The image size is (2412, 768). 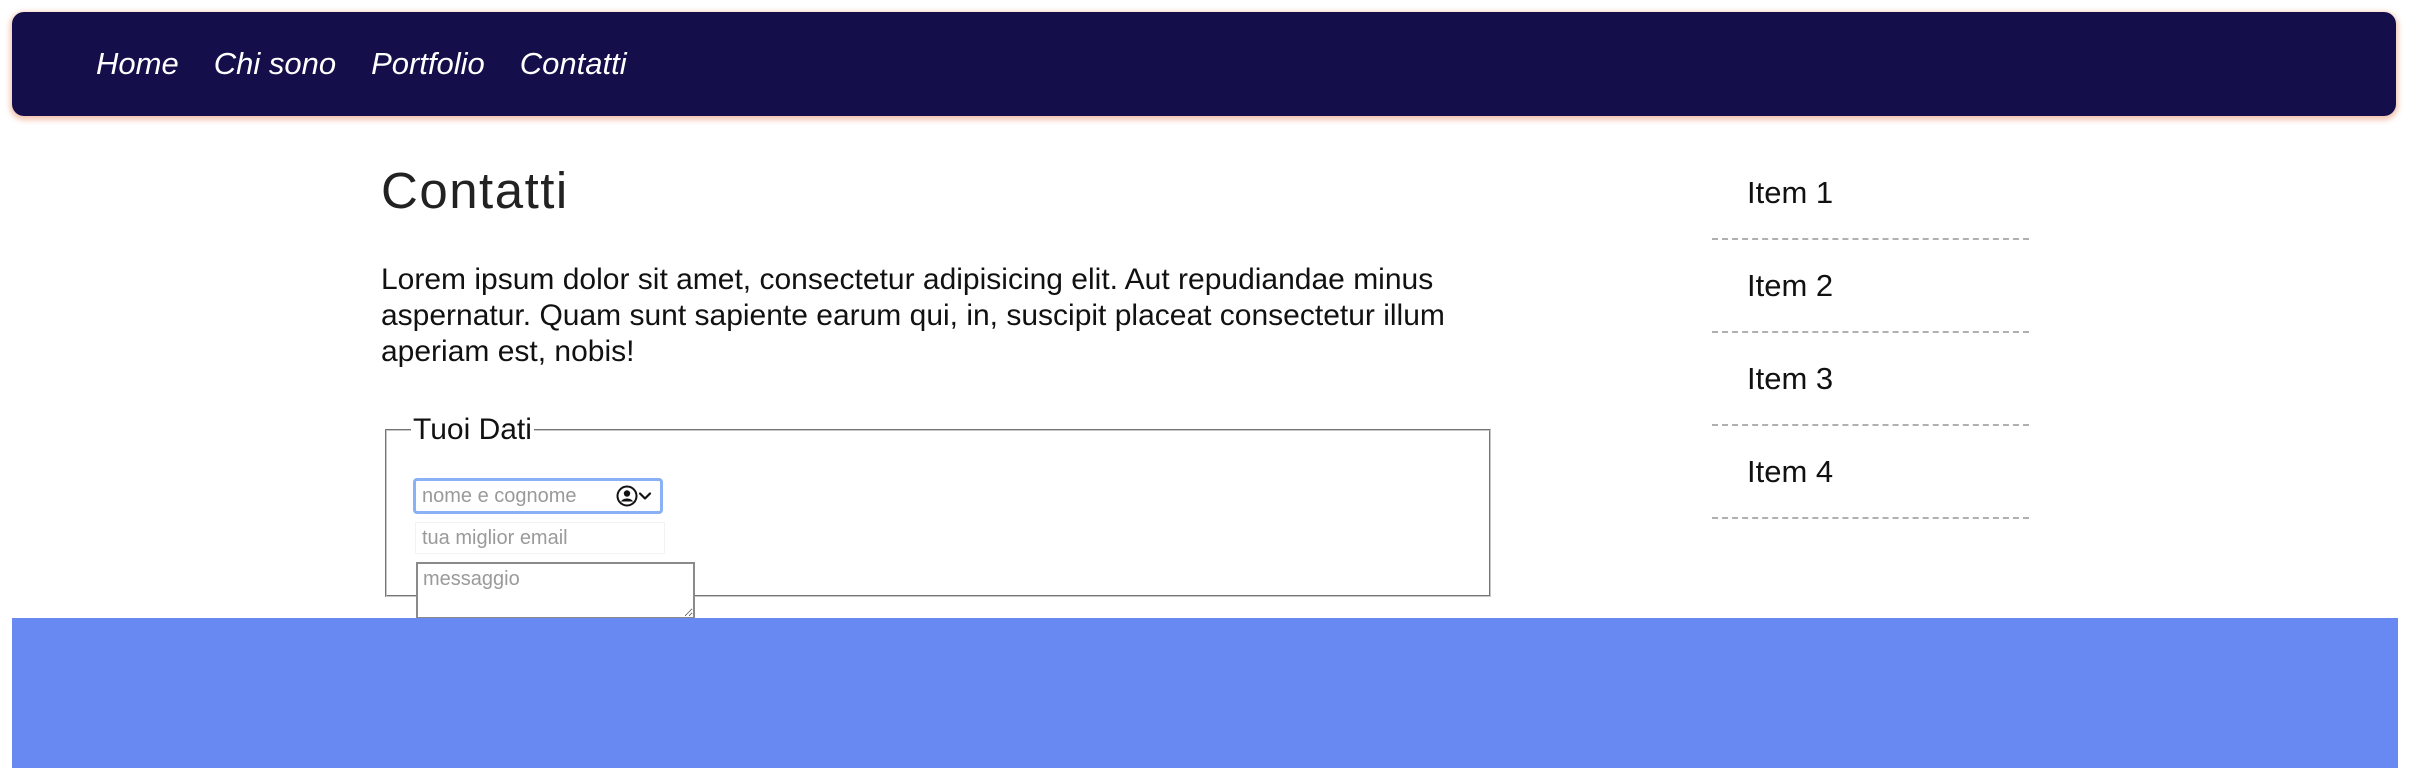 I want to click on nav-item-chi-sono: Chi sono, so click(x=275, y=64).